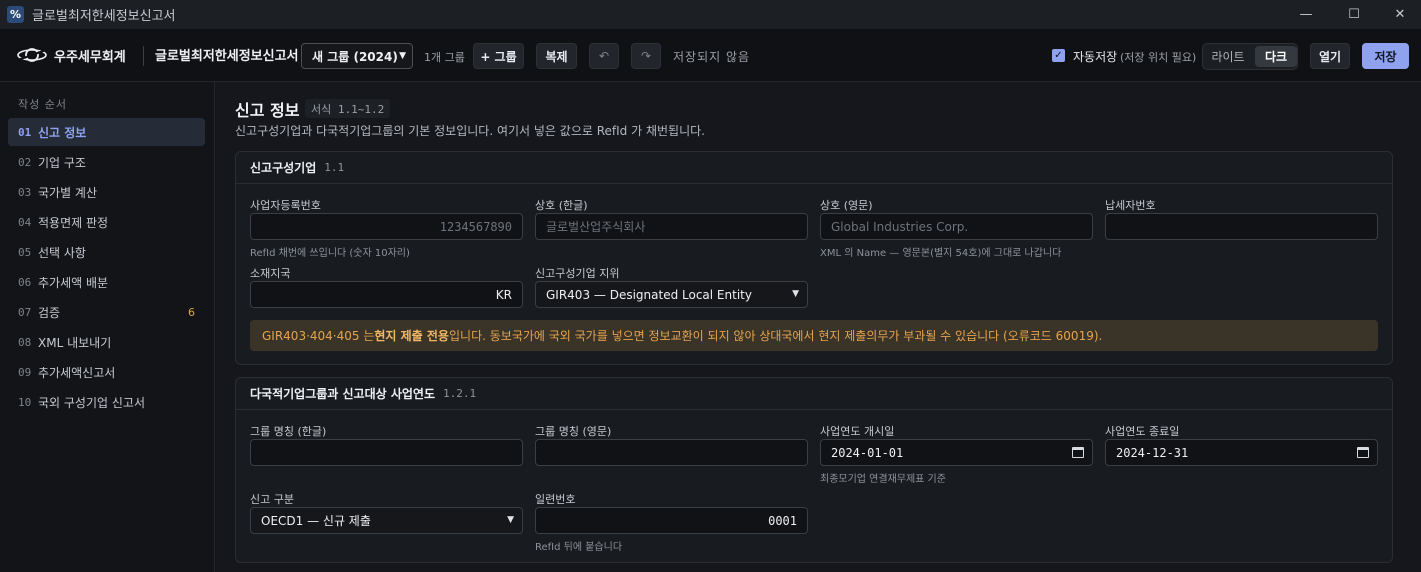  What do you see at coordinates (883, 479) in the screenshot?
I see `fy-start-help: 최종모기업 연결재무제표 기준` at bounding box center [883, 479].